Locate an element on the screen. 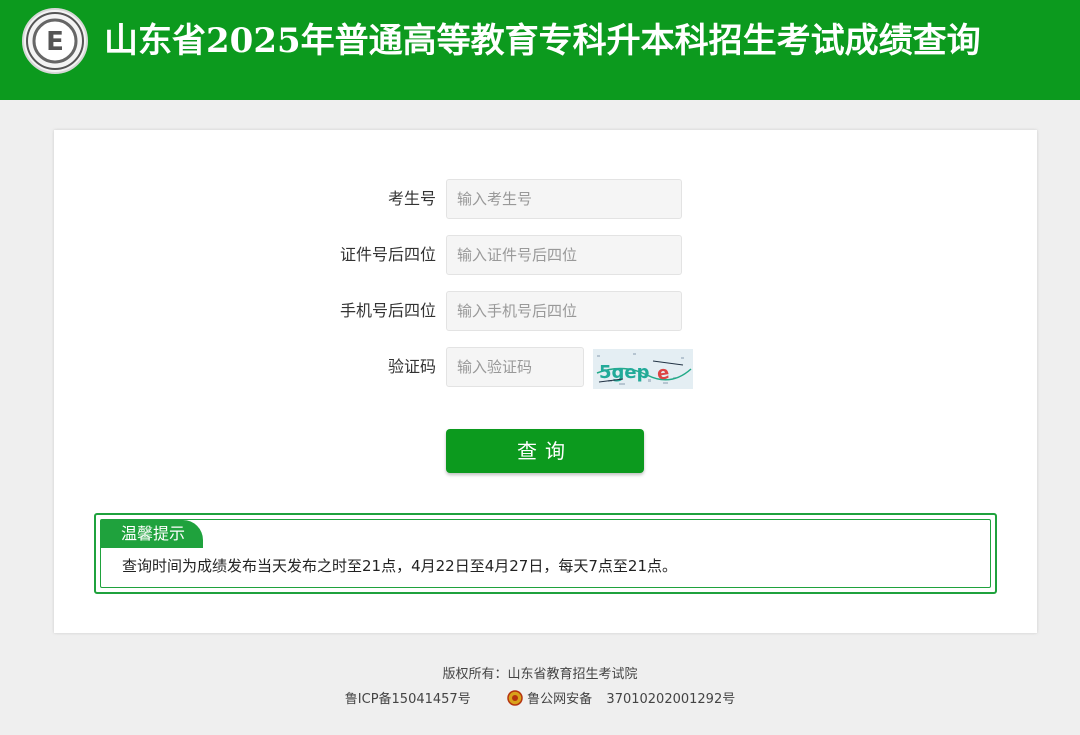  exam-number-label: 考生号 is located at coordinates (411, 198).